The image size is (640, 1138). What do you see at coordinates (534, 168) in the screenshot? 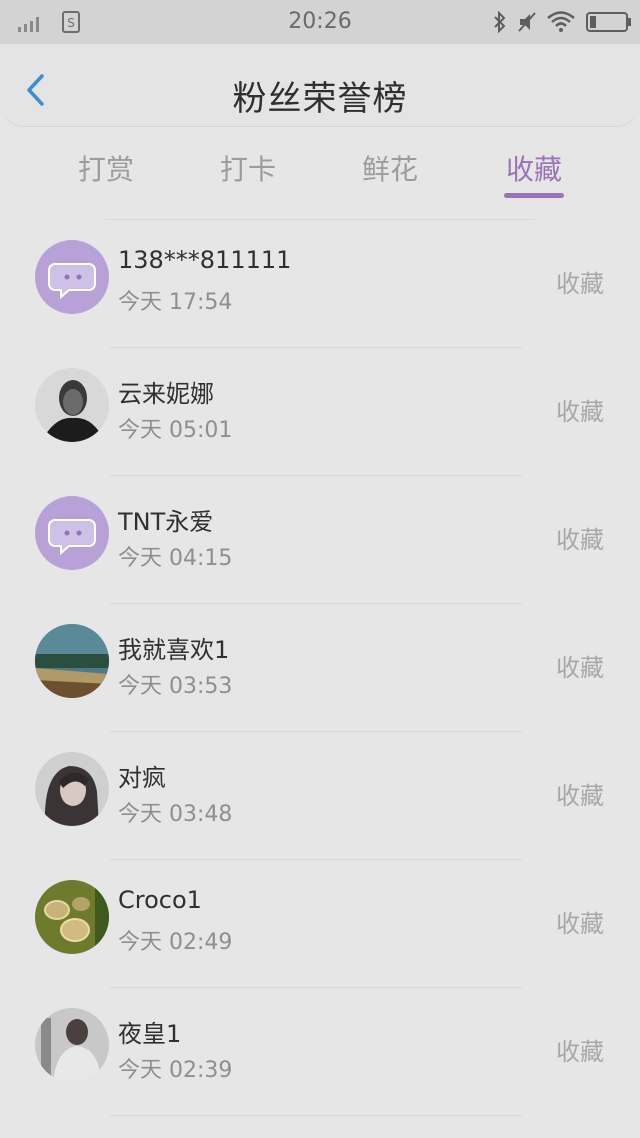
I see `tab-favorites: 收藏` at bounding box center [534, 168].